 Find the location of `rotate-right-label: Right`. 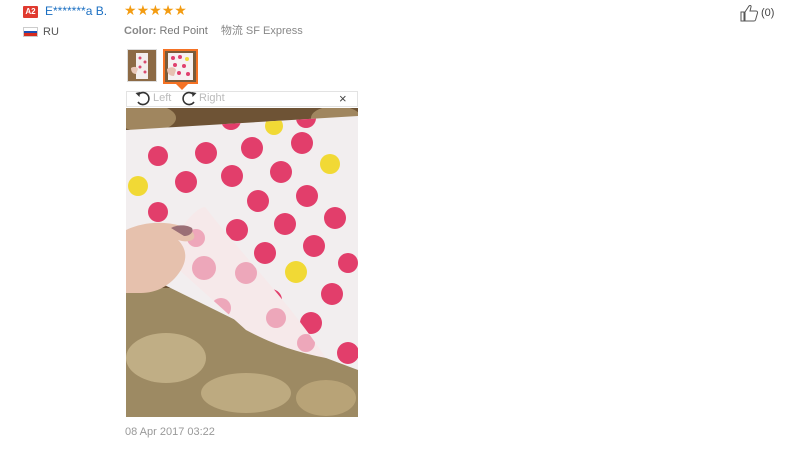

rotate-right-label: Right is located at coordinates (212, 98).